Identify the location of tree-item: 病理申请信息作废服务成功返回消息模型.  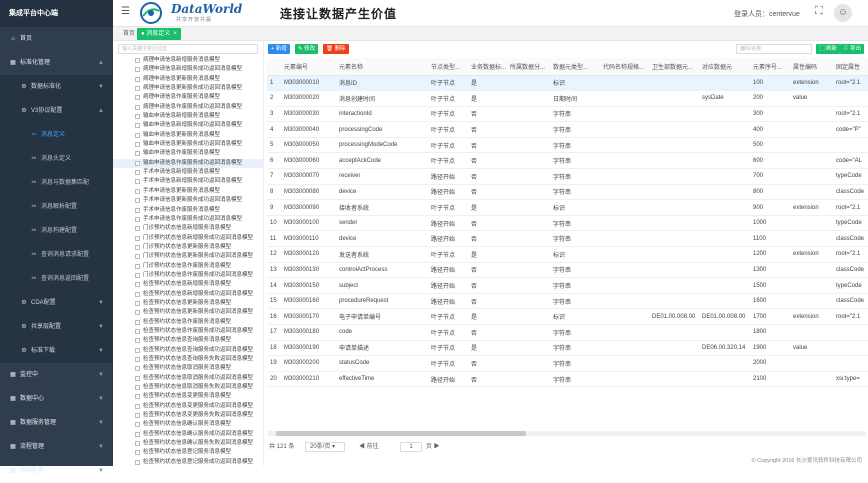
(188, 107).